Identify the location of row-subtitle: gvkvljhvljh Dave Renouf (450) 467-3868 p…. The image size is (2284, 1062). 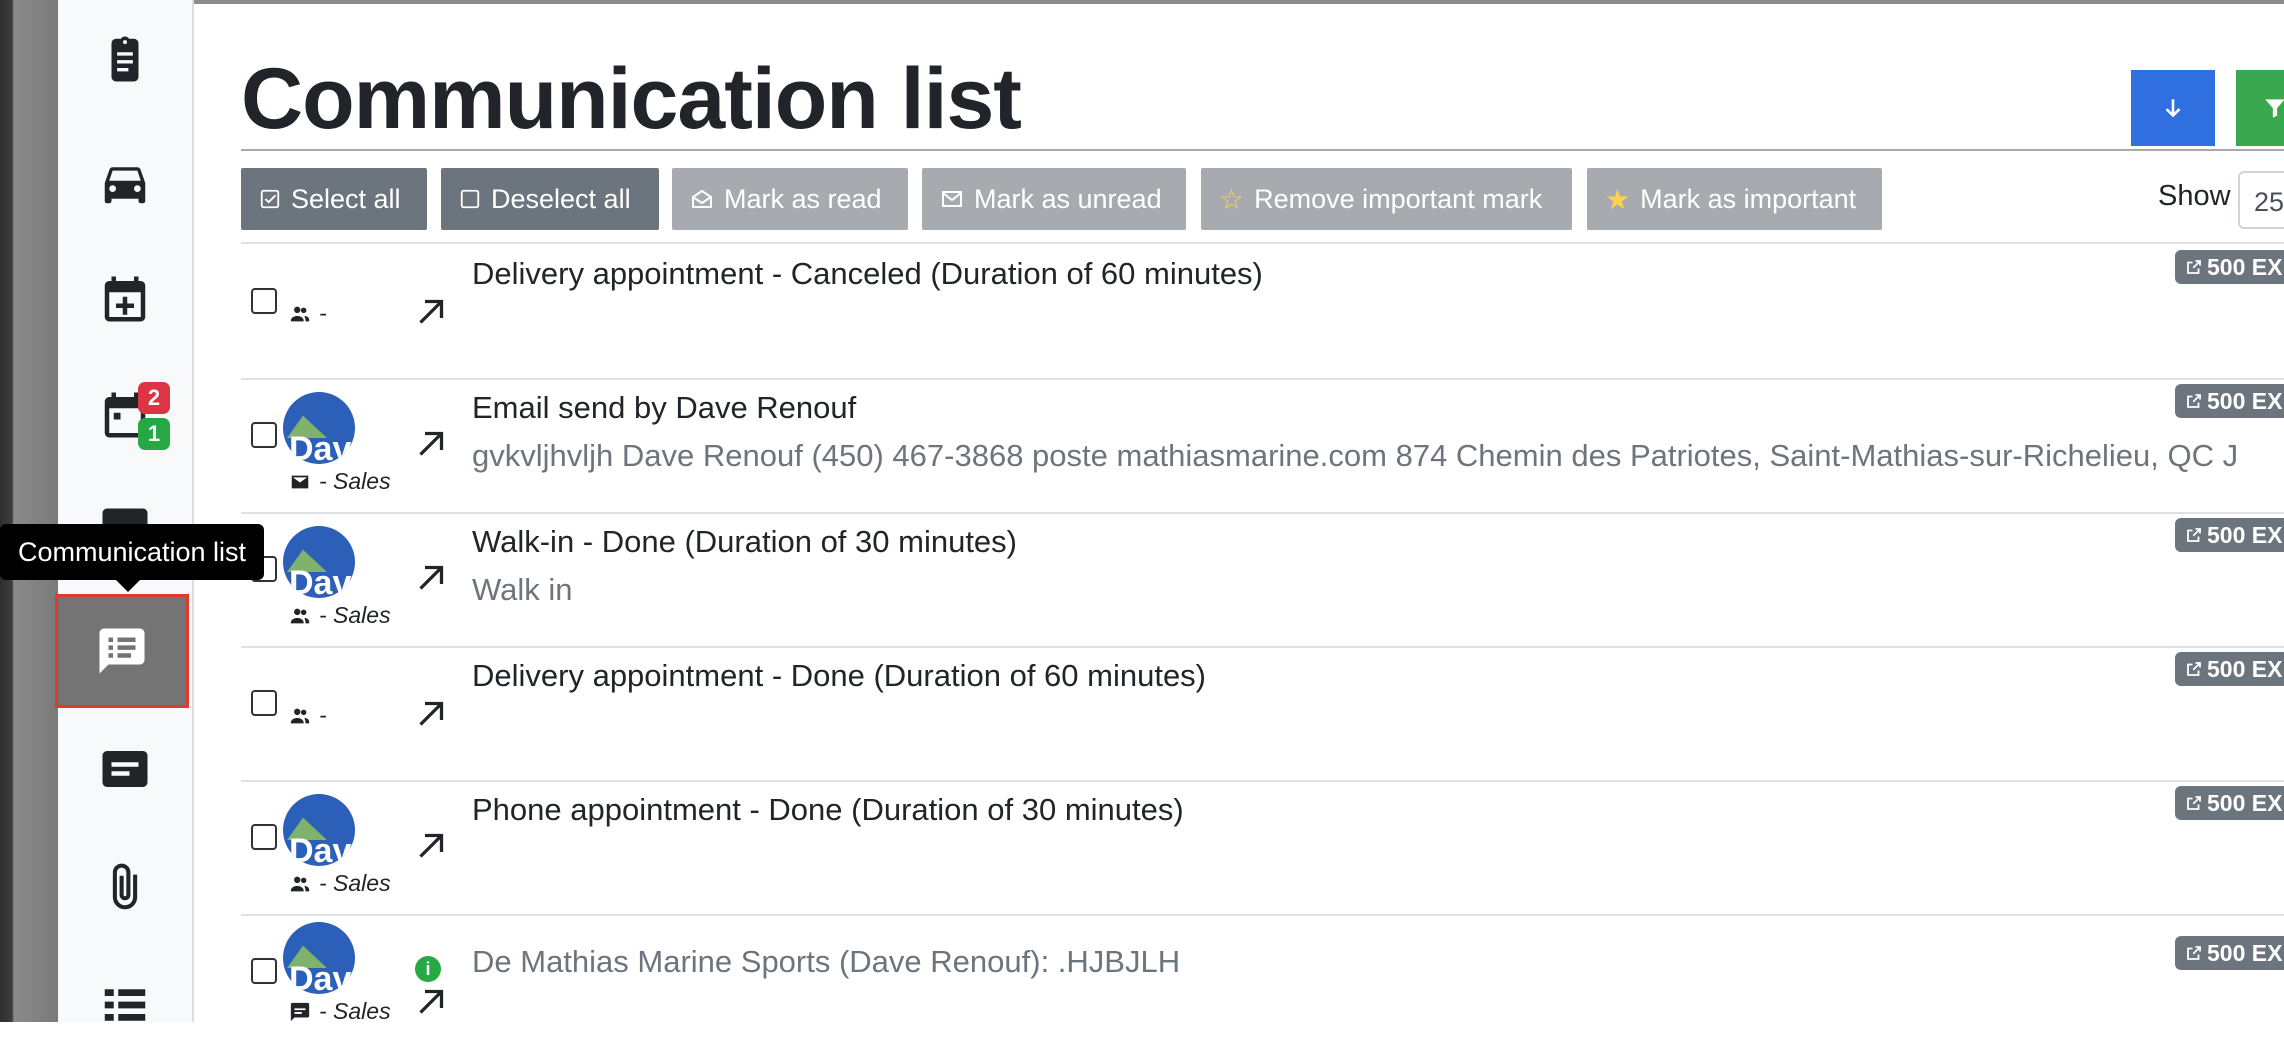
(1355, 455).